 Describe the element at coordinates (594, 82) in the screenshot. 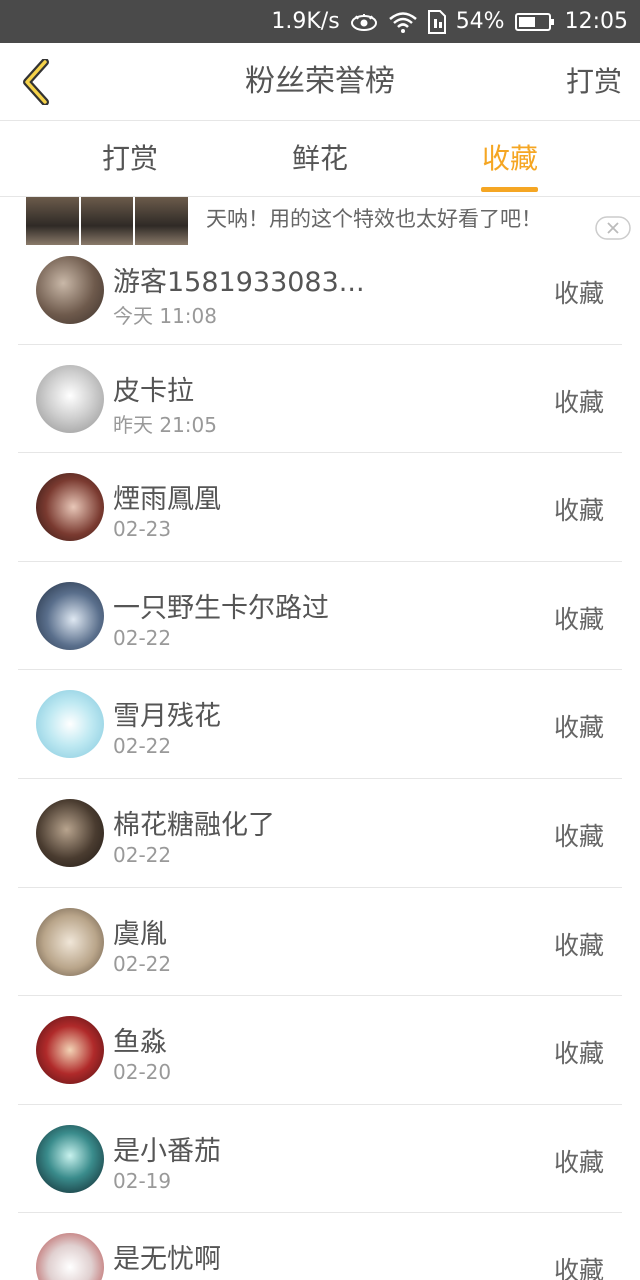

I see `reward-button: 打赏` at that location.